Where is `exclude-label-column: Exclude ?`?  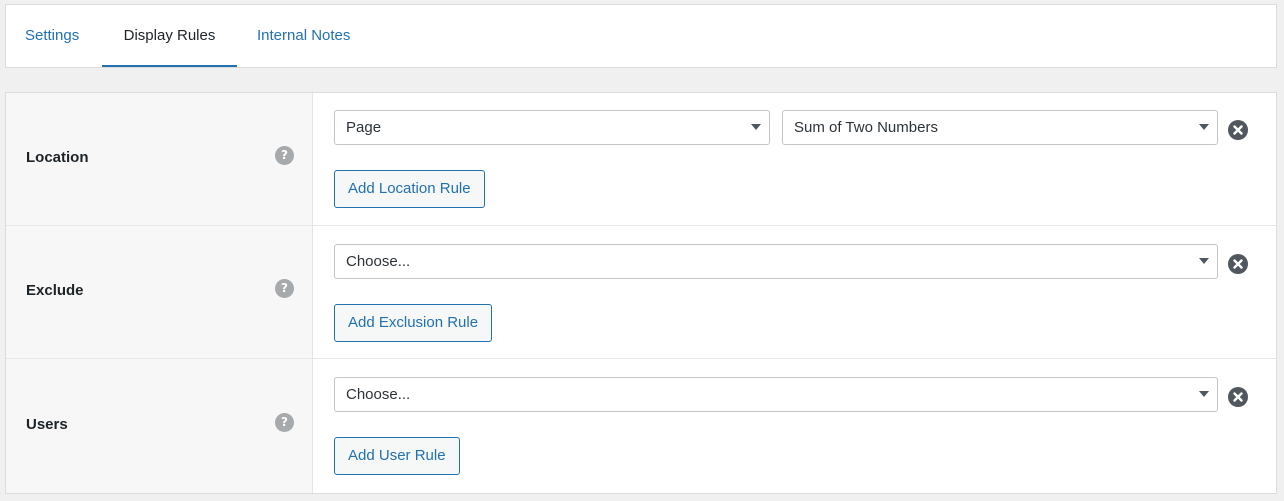
exclude-label-column: Exclude ? is located at coordinates (159, 292).